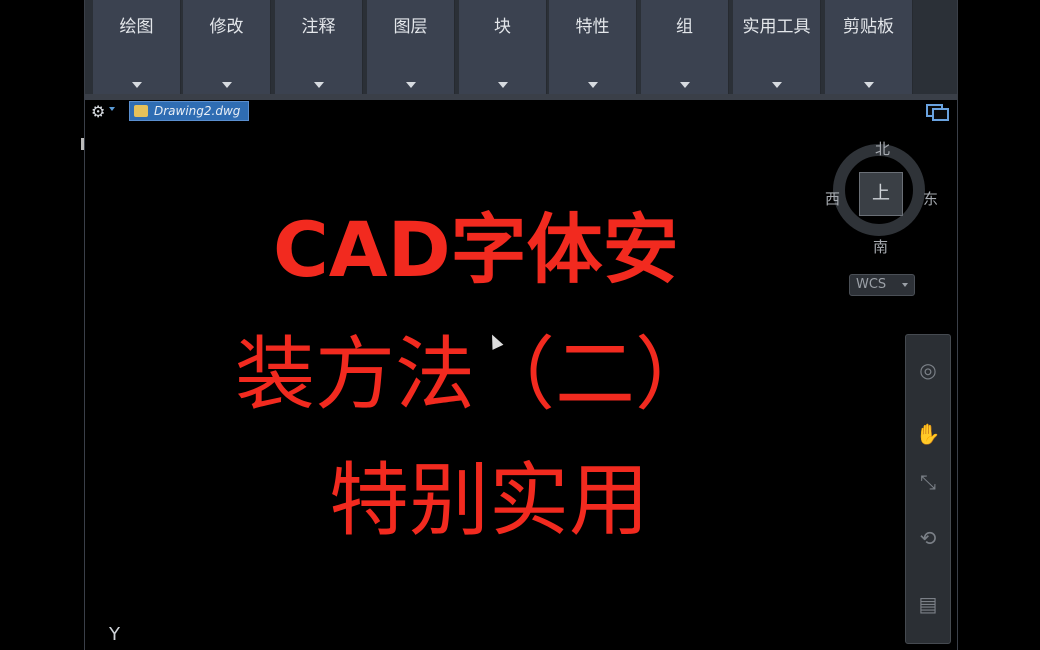 This screenshot has width=1040, height=650. What do you see at coordinates (114, 634) in the screenshot?
I see `ucs-y-axis-label: Y` at bounding box center [114, 634].